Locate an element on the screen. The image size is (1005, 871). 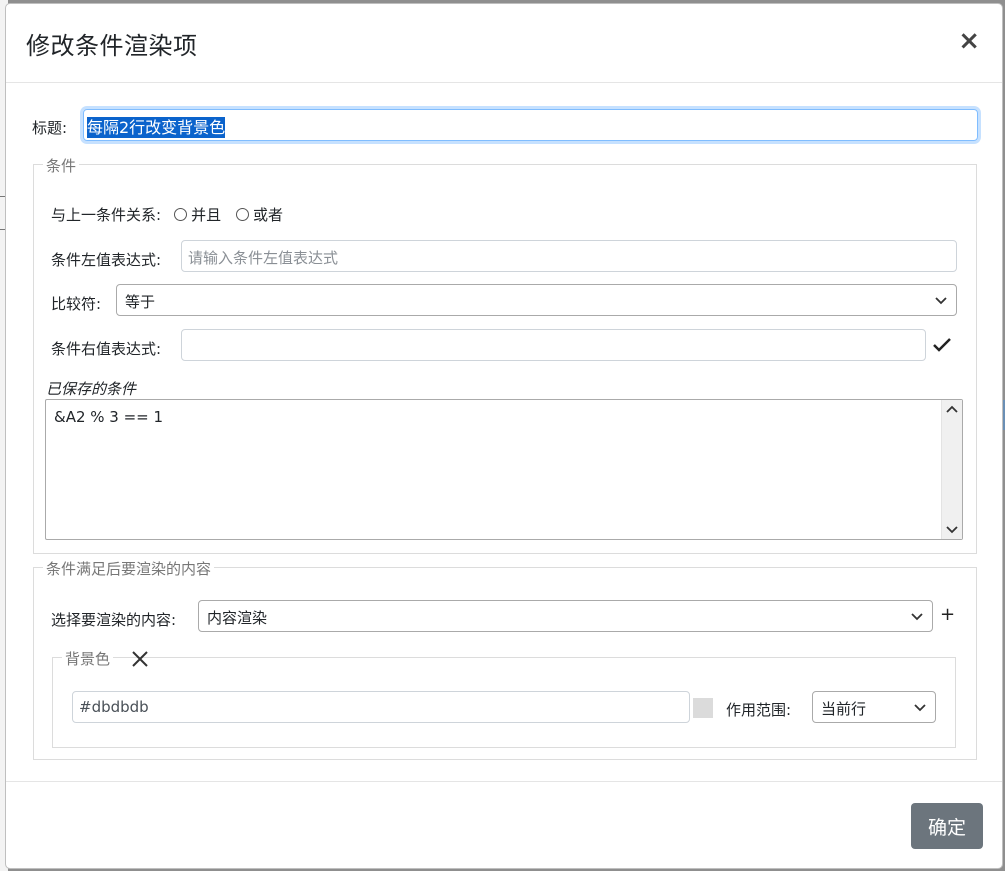
relation-or: 或者 is located at coordinates (259, 215).